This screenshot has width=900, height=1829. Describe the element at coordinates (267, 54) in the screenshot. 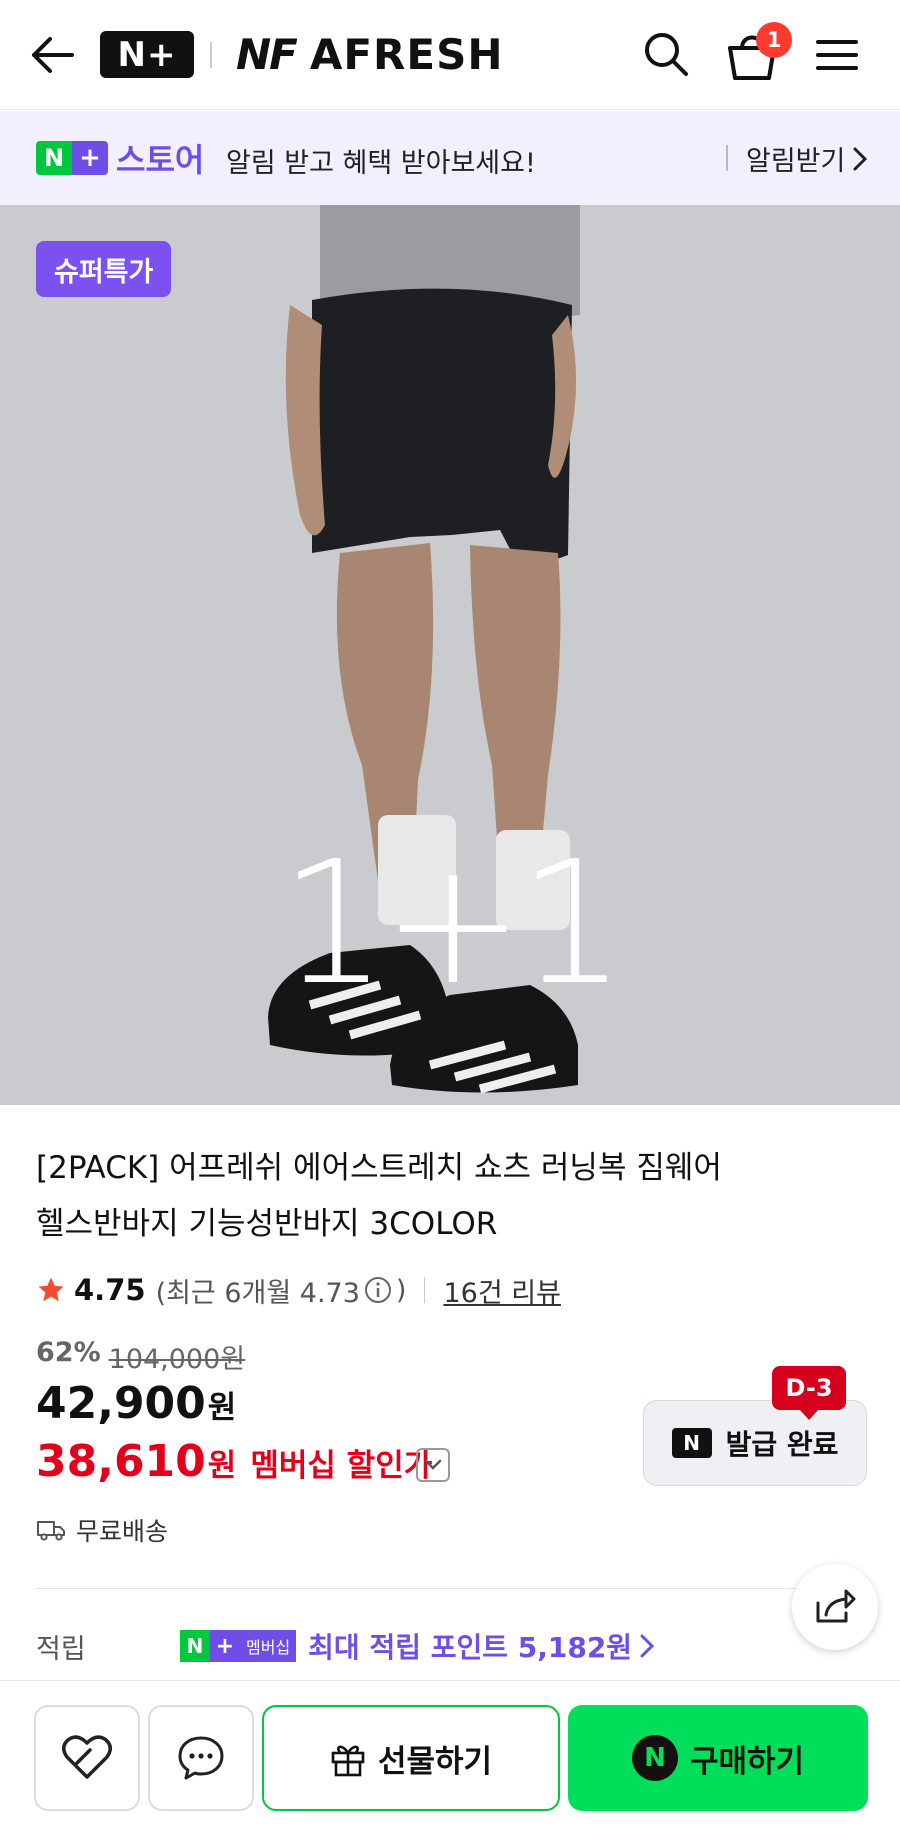

I see `brand-mark: NF` at that location.